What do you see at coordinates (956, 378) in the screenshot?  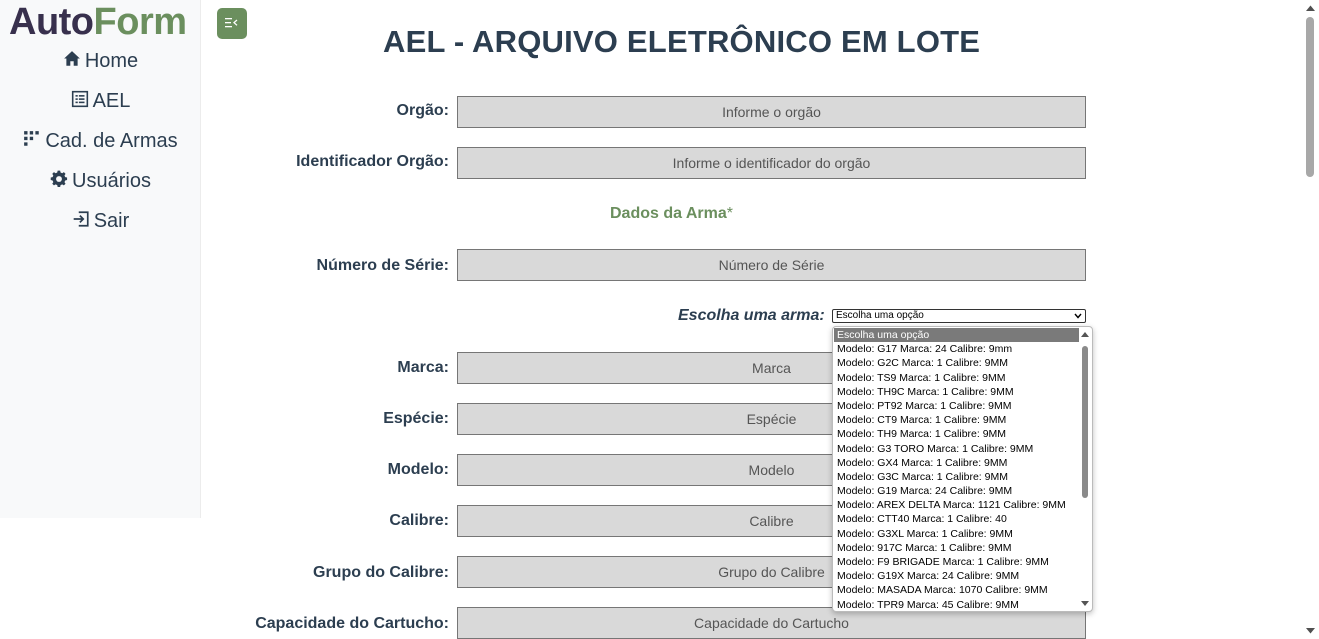 I see `weapon-option: Modelo: TS9 Marca: 1 Calibre: 9MM` at bounding box center [956, 378].